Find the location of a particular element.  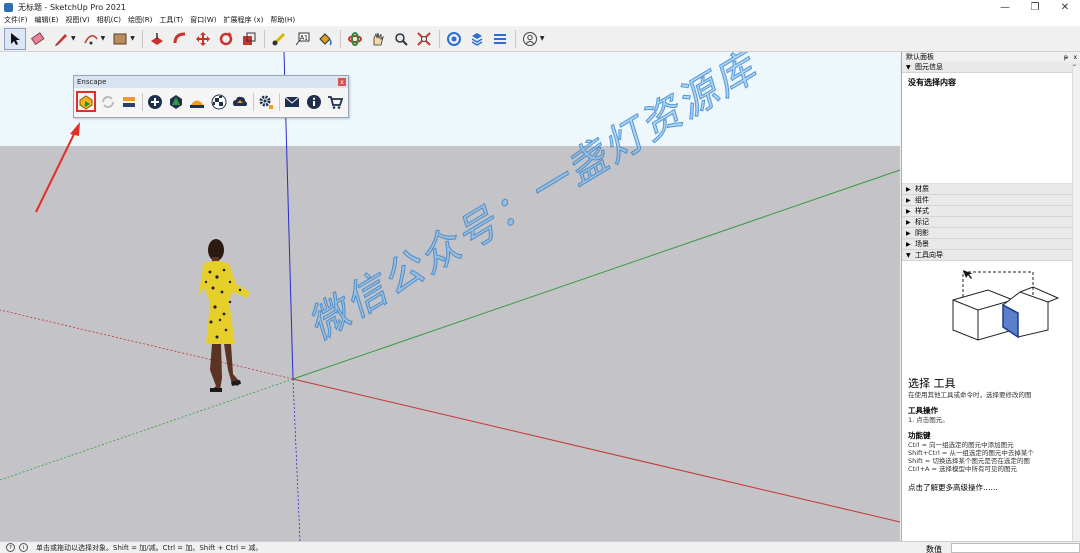

follow-me-icon is located at coordinates (180, 39).